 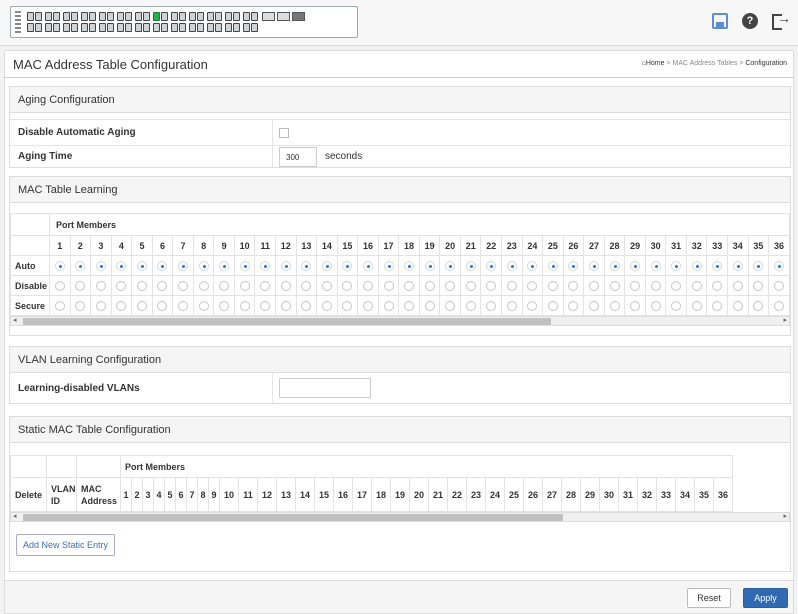 I want to click on learning-scroll-thumb, so click(x=287, y=321).